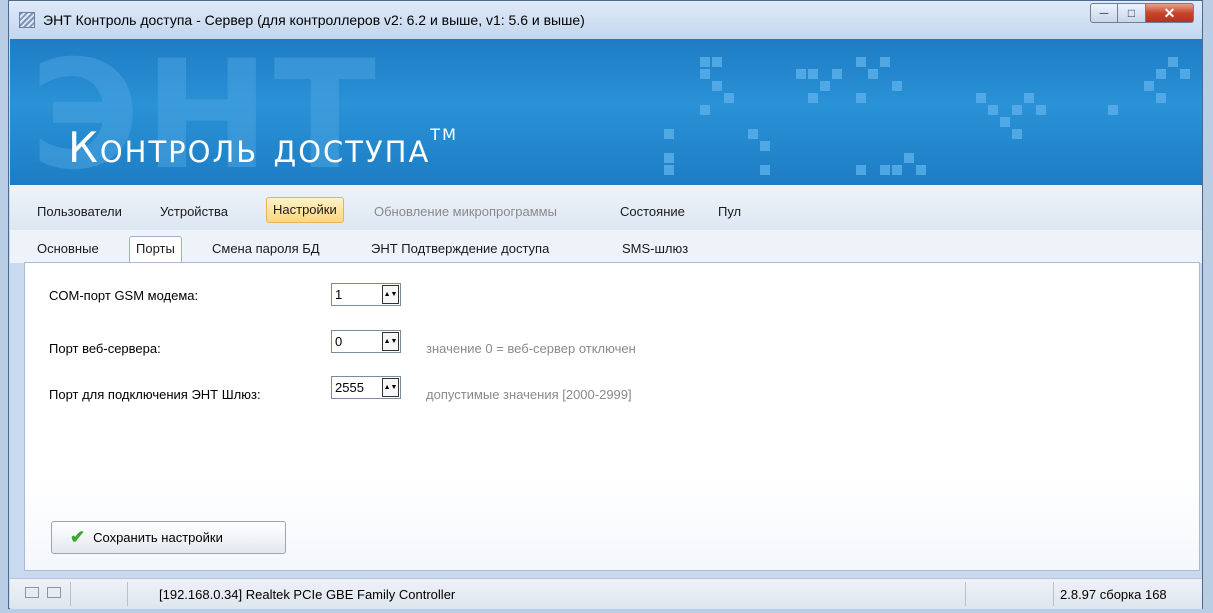 The image size is (1213, 613). Describe the element at coordinates (105, 348) in the screenshot. I see `web-server-port-label: Порт веб-сервера:` at that location.